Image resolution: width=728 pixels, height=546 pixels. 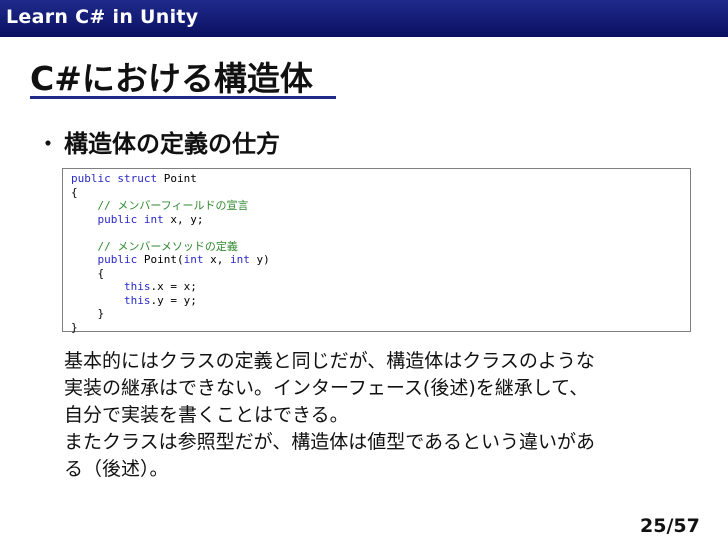 I want to click on code-line: // メンバーメソッドの定義, so click(x=170, y=247).